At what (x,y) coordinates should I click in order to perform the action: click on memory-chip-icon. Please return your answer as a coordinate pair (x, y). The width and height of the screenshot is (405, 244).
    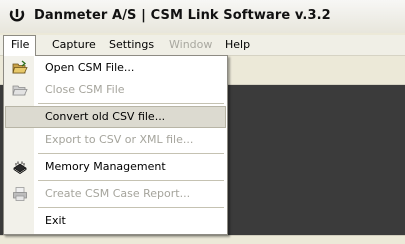
    Looking at the image, I should click on (20, 167).